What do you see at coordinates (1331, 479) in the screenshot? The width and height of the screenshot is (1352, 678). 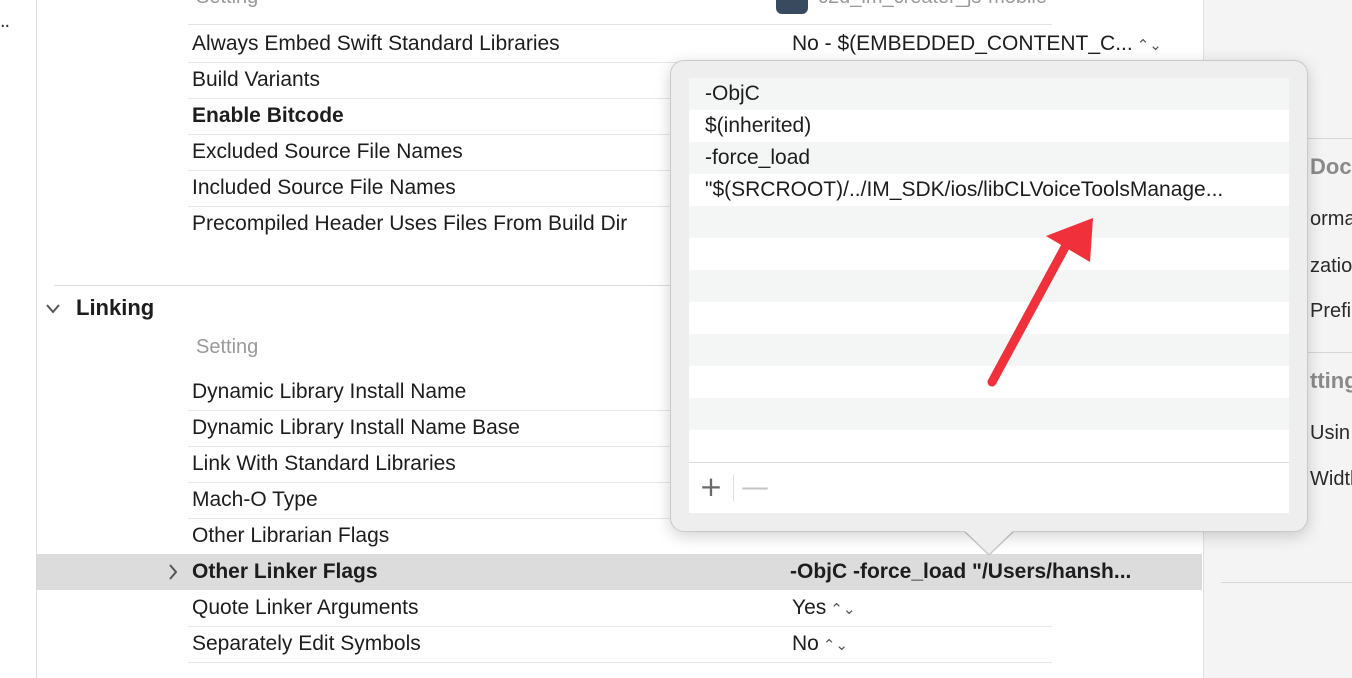 I see `inspector-label: Width` at bounding box center [1331, 479].